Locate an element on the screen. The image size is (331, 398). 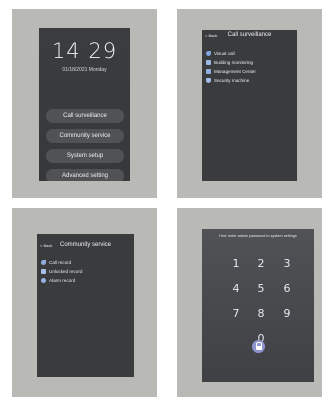
menu-item-label: Unlocked record is located at coordinates (66, 271).